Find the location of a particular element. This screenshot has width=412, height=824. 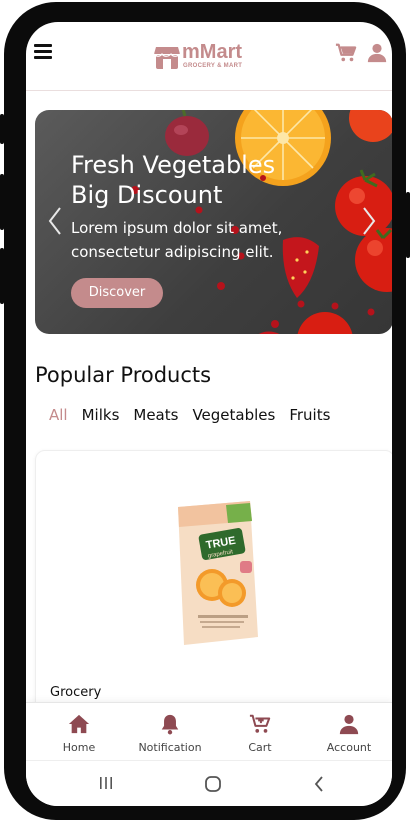

phone-volume-up-button is located at coordinates (2, 202).